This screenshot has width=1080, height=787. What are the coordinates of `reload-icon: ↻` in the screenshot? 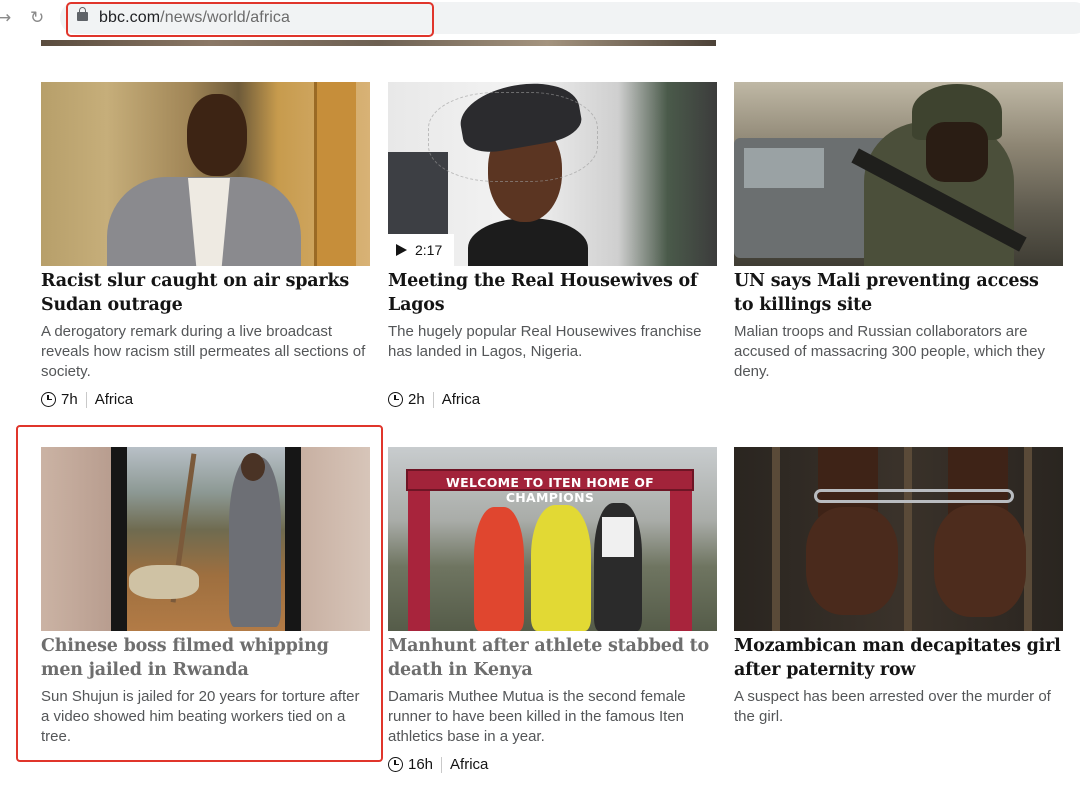 It's located at (37, 18).